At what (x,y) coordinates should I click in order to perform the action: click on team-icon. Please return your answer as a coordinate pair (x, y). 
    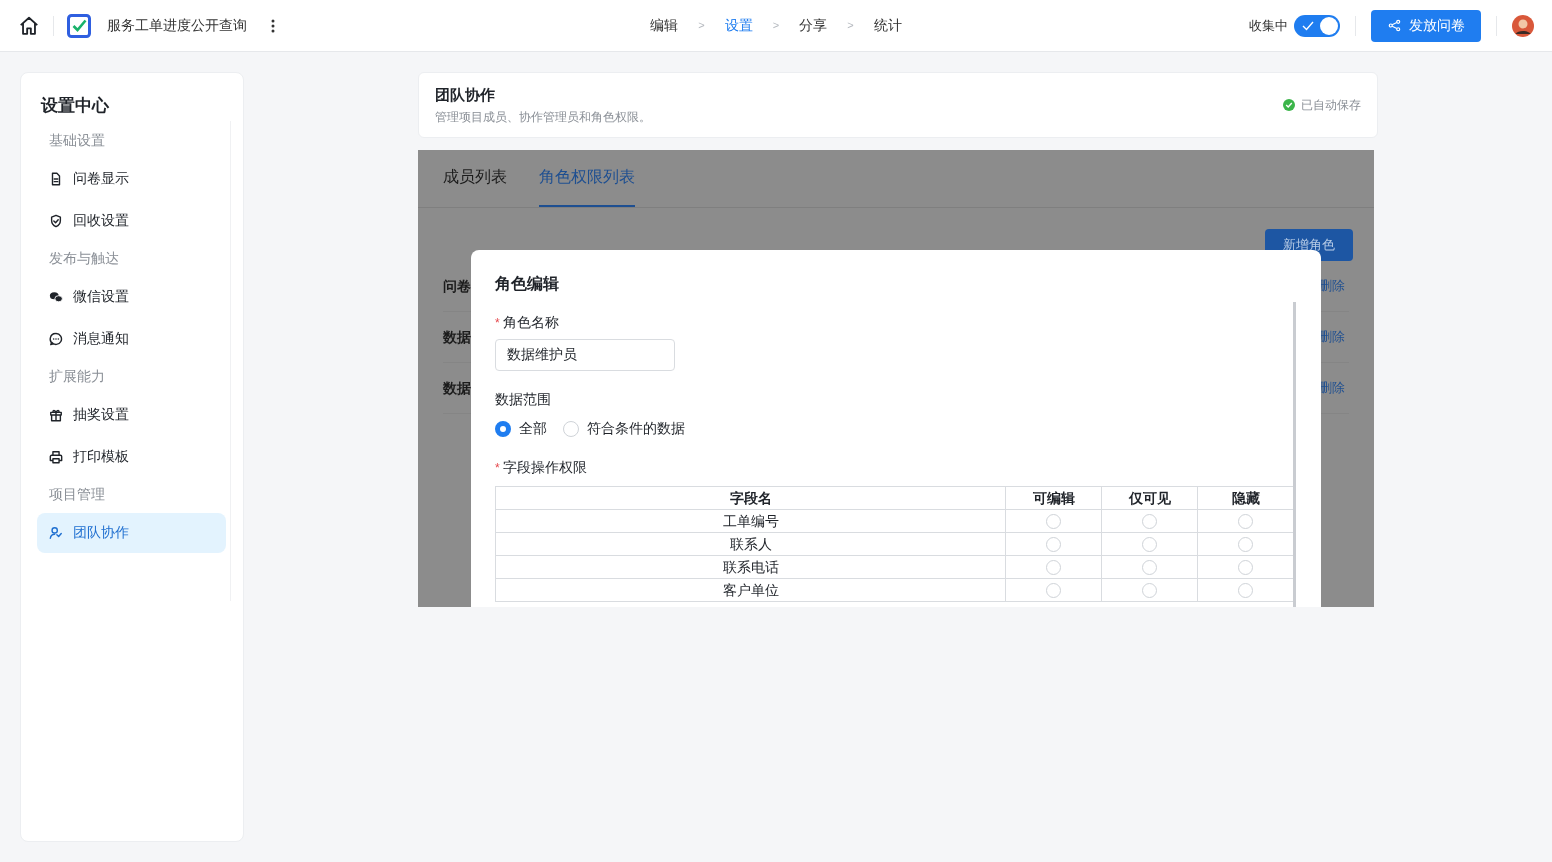
    Looking at the image, I should click on (56, 532).